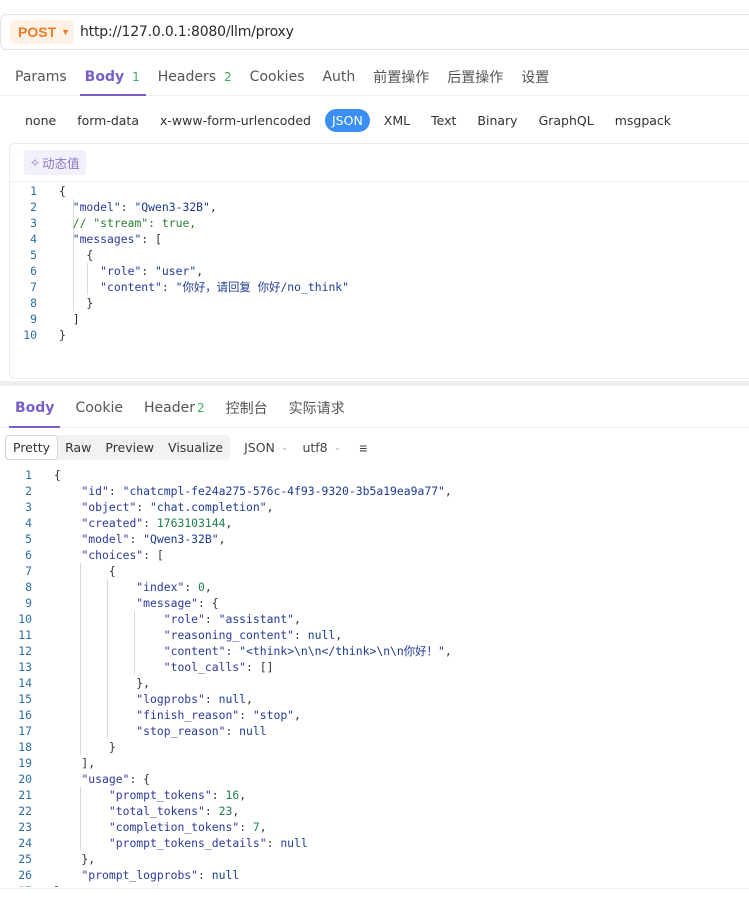 The height and width of the screenshot is (907, 749). What do you see at coordinates (32, 447) in the screenshot?
I see `view-pretty-button: Pretty` at bounding box center [32, 447].